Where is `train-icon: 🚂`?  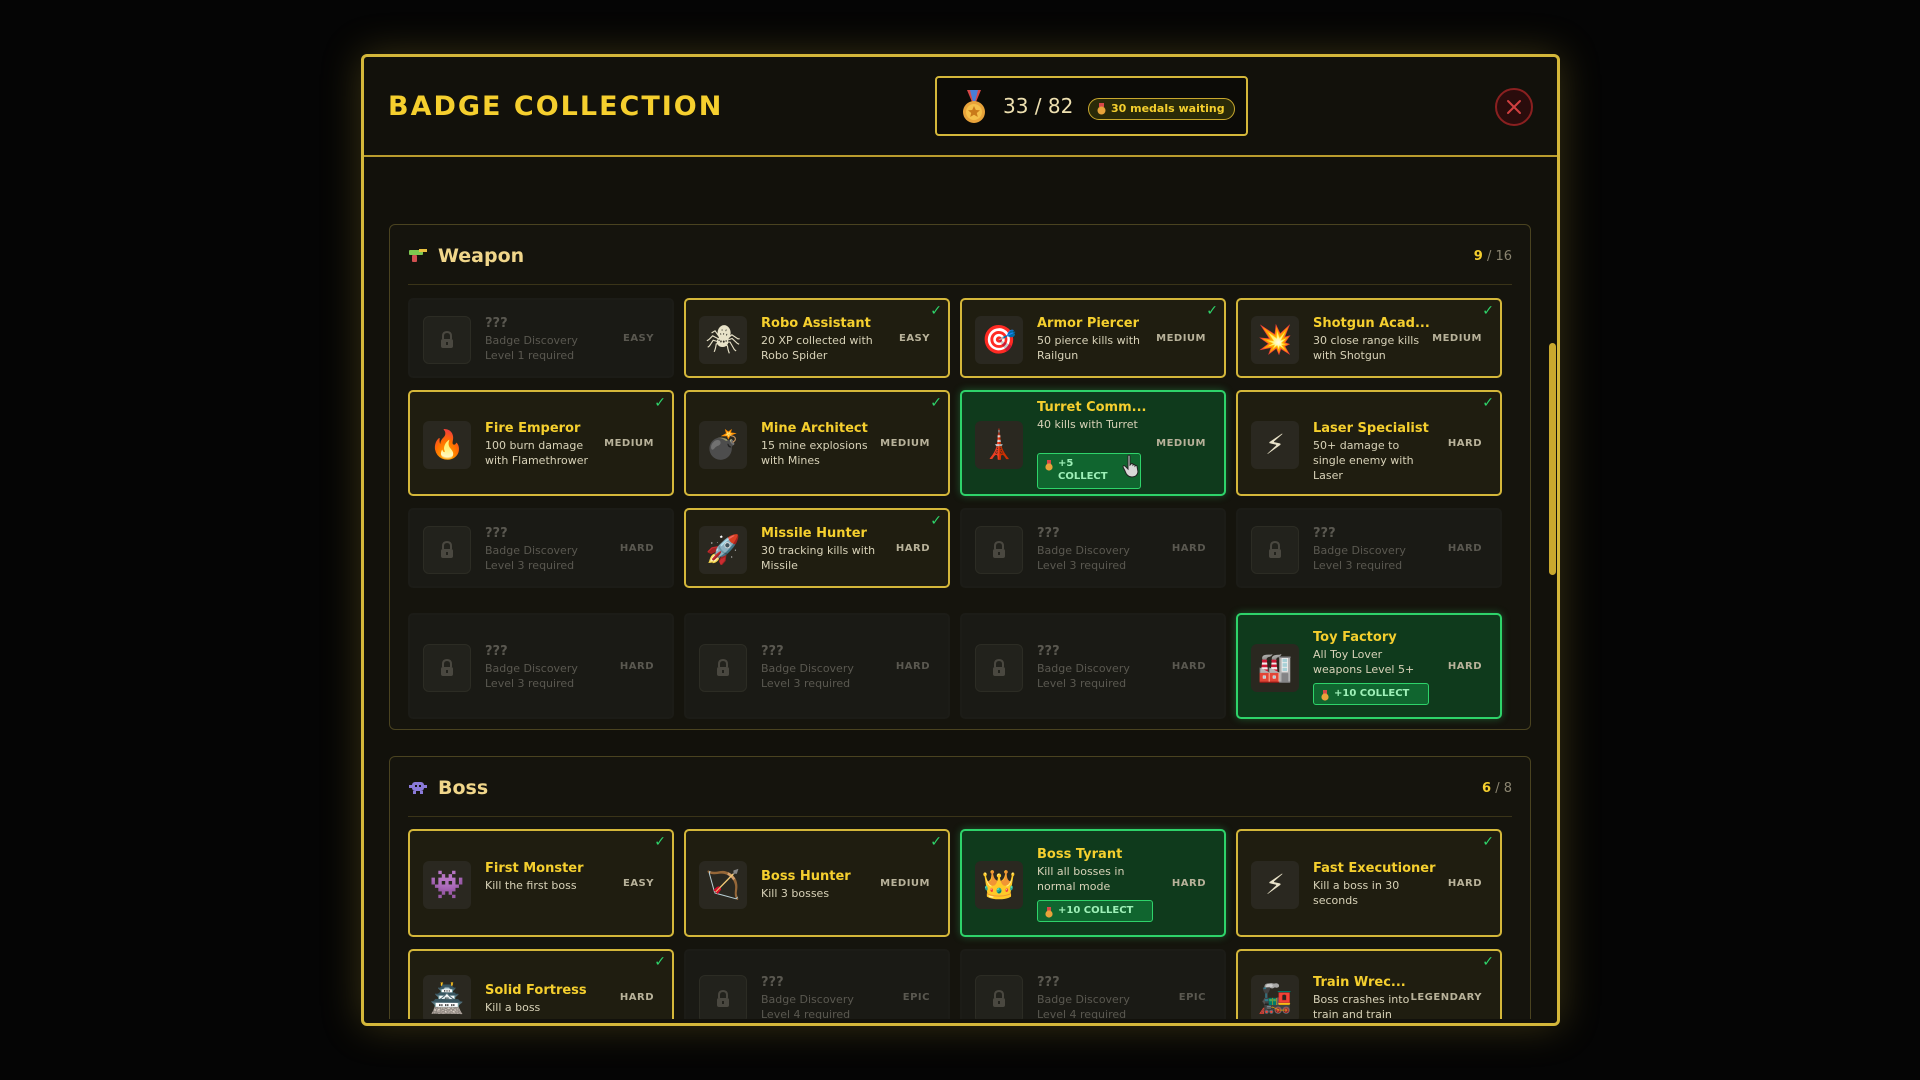
train-icon: 🚂 is located at coordinates (1275, 997).